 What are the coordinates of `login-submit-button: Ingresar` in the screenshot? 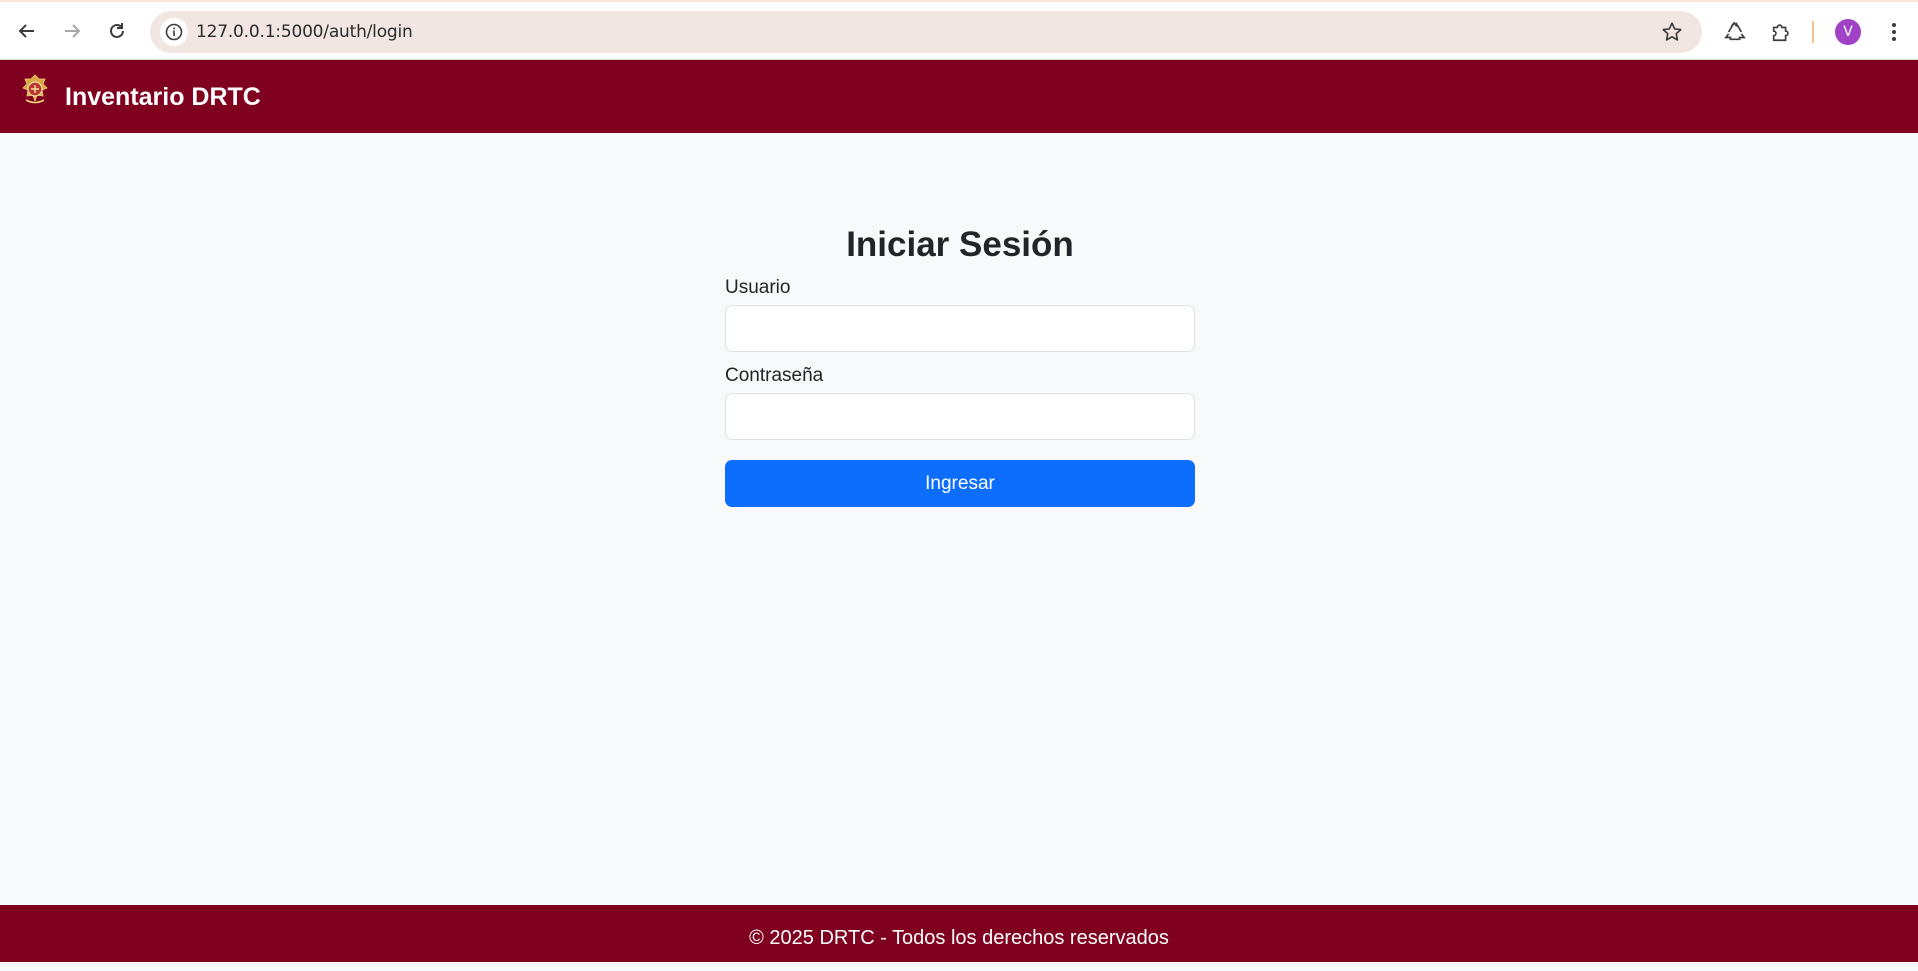 It's located at (960, 483).